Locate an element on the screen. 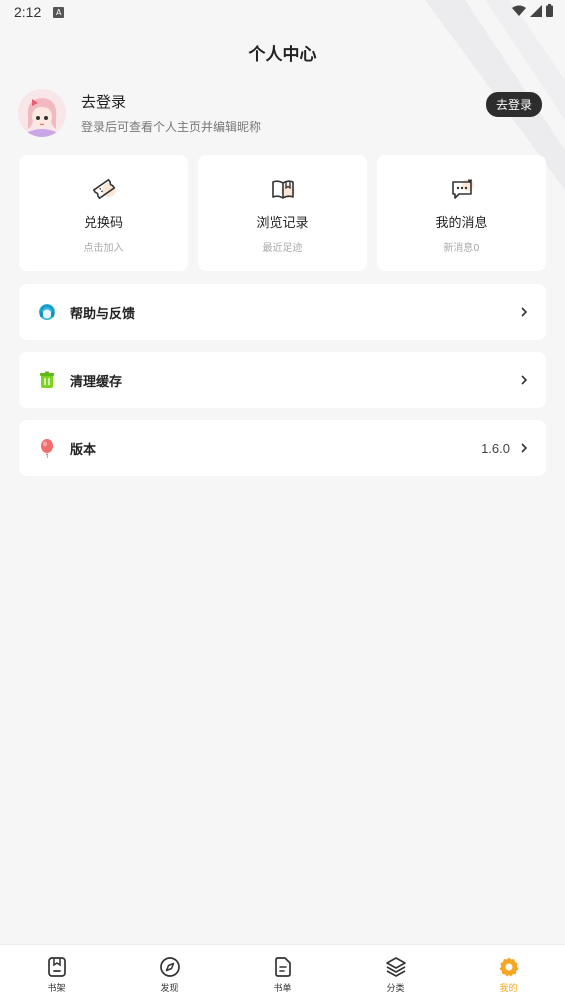  profile-name: 去登录 is located at coordinates (171, 101).